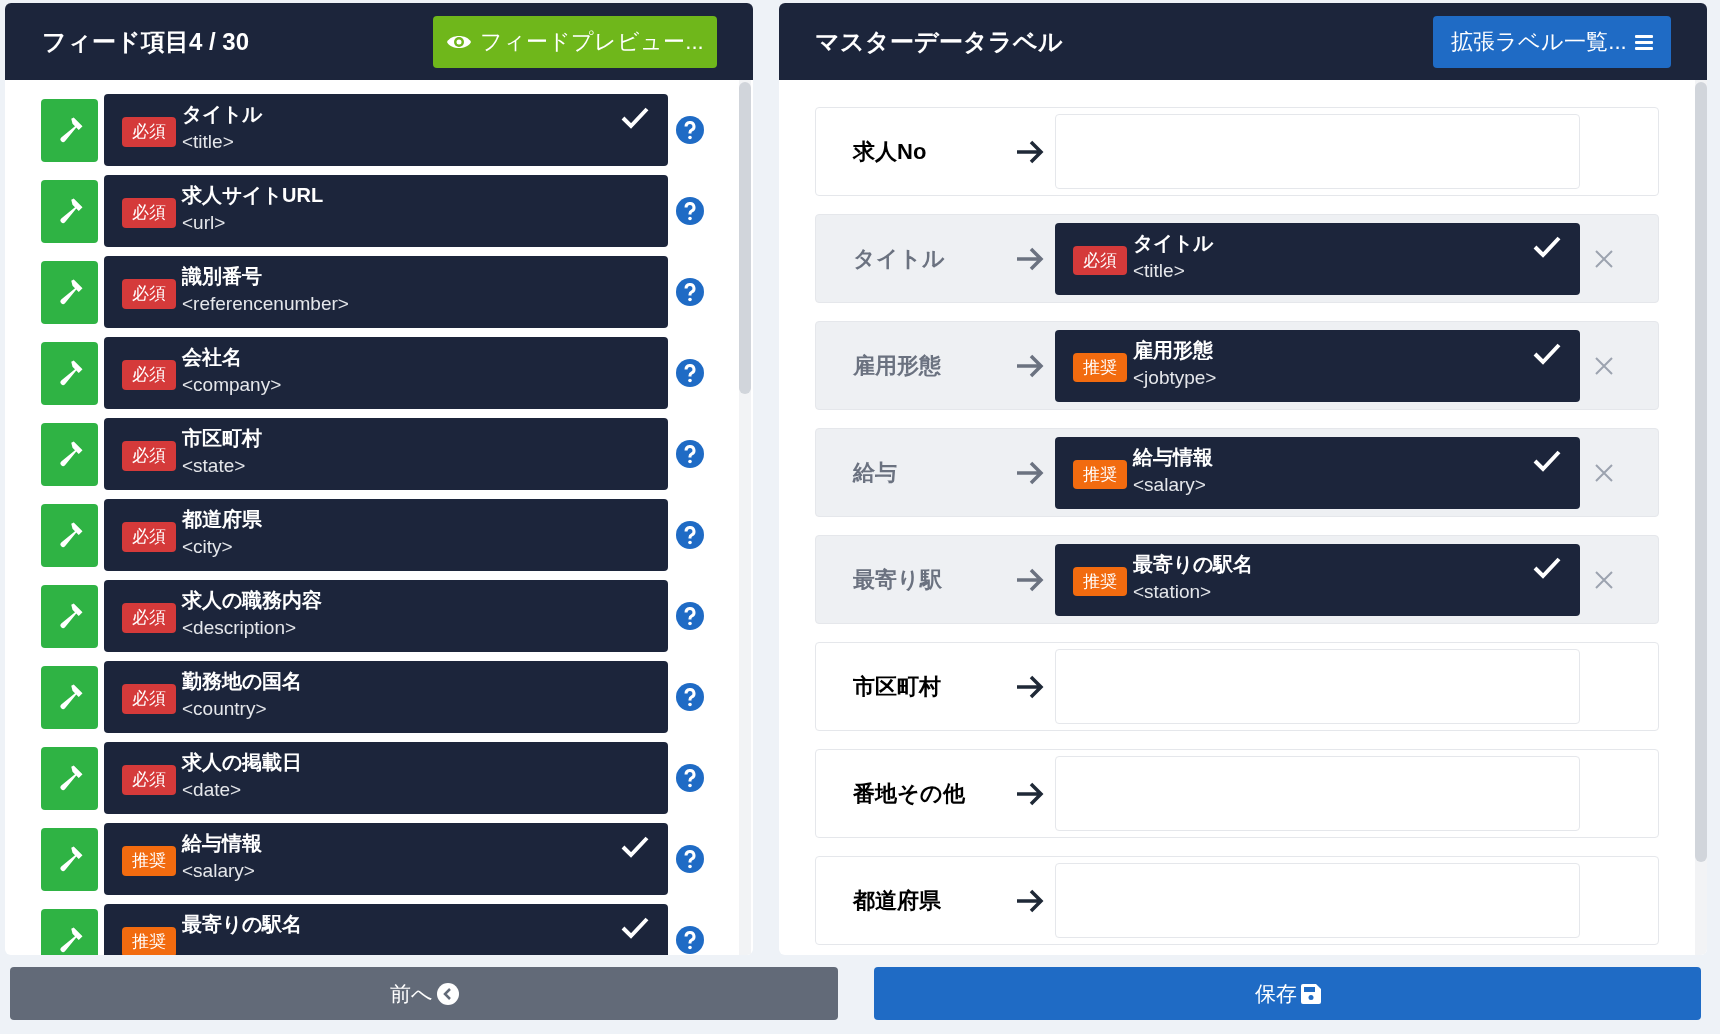 Image resolution: width=1720 pixels, height=1034 pixels. Describe the element at coordinates (1173, 350) in the screenshot. I see `item-label: 雇用形態` at that location.